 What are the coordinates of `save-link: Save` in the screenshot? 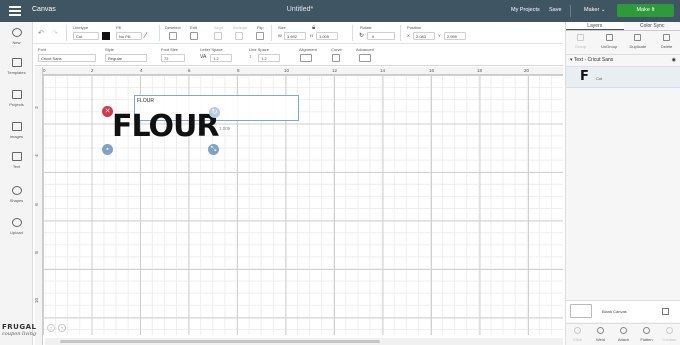 It's located at (555, 10).